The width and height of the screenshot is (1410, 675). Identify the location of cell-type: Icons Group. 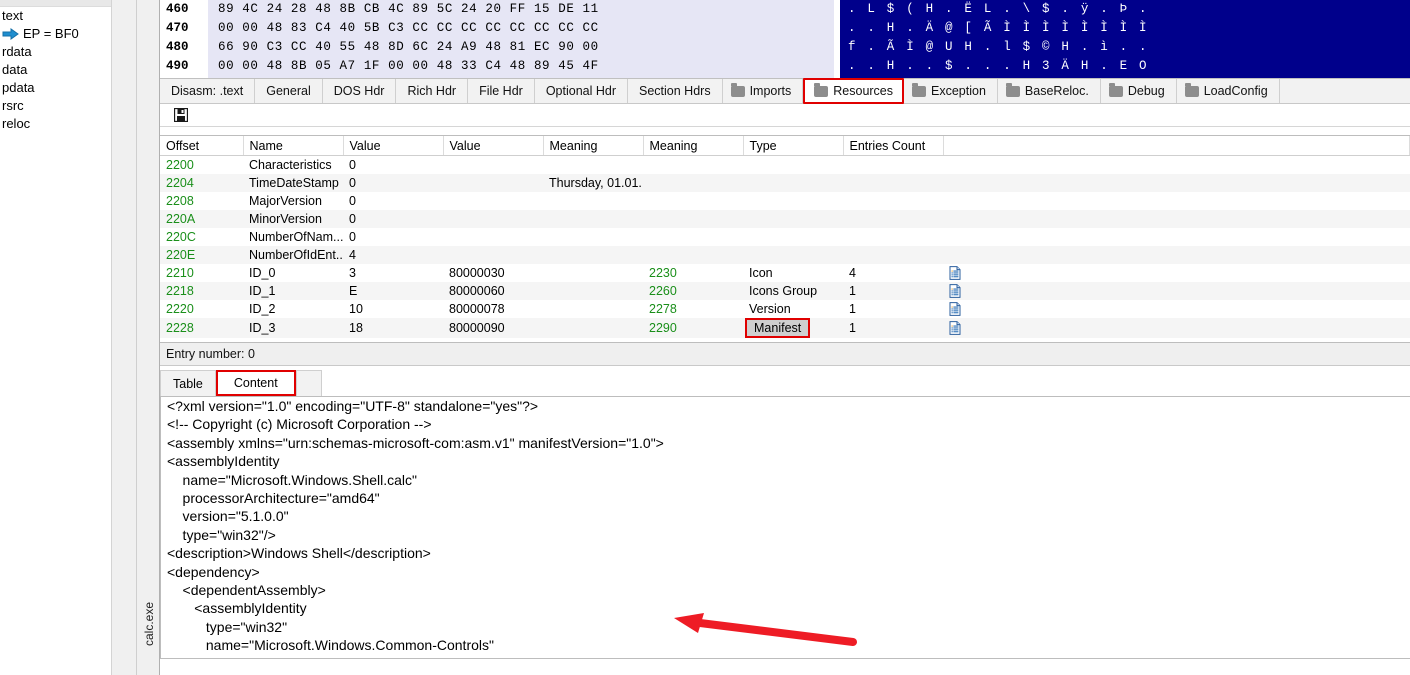
(793, 291).